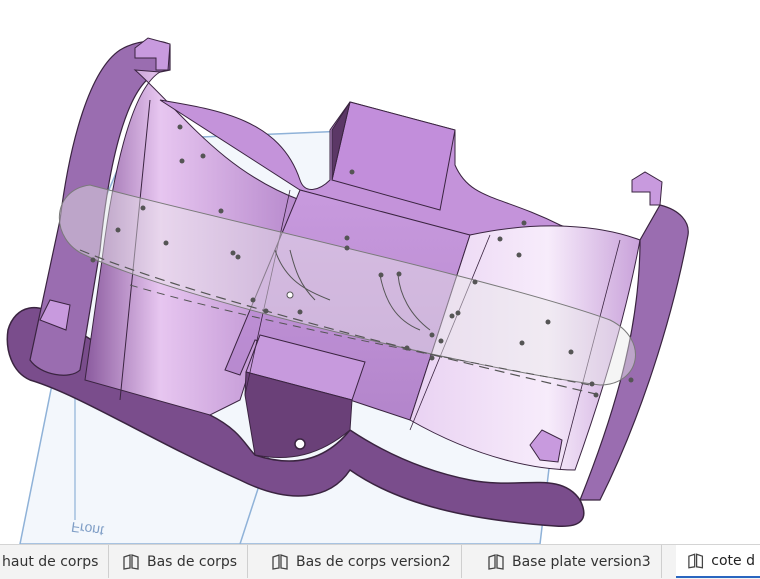 This screenshot has width=760, height=579. I want to click on tab-label: Bas de corps, so click(192, 561).